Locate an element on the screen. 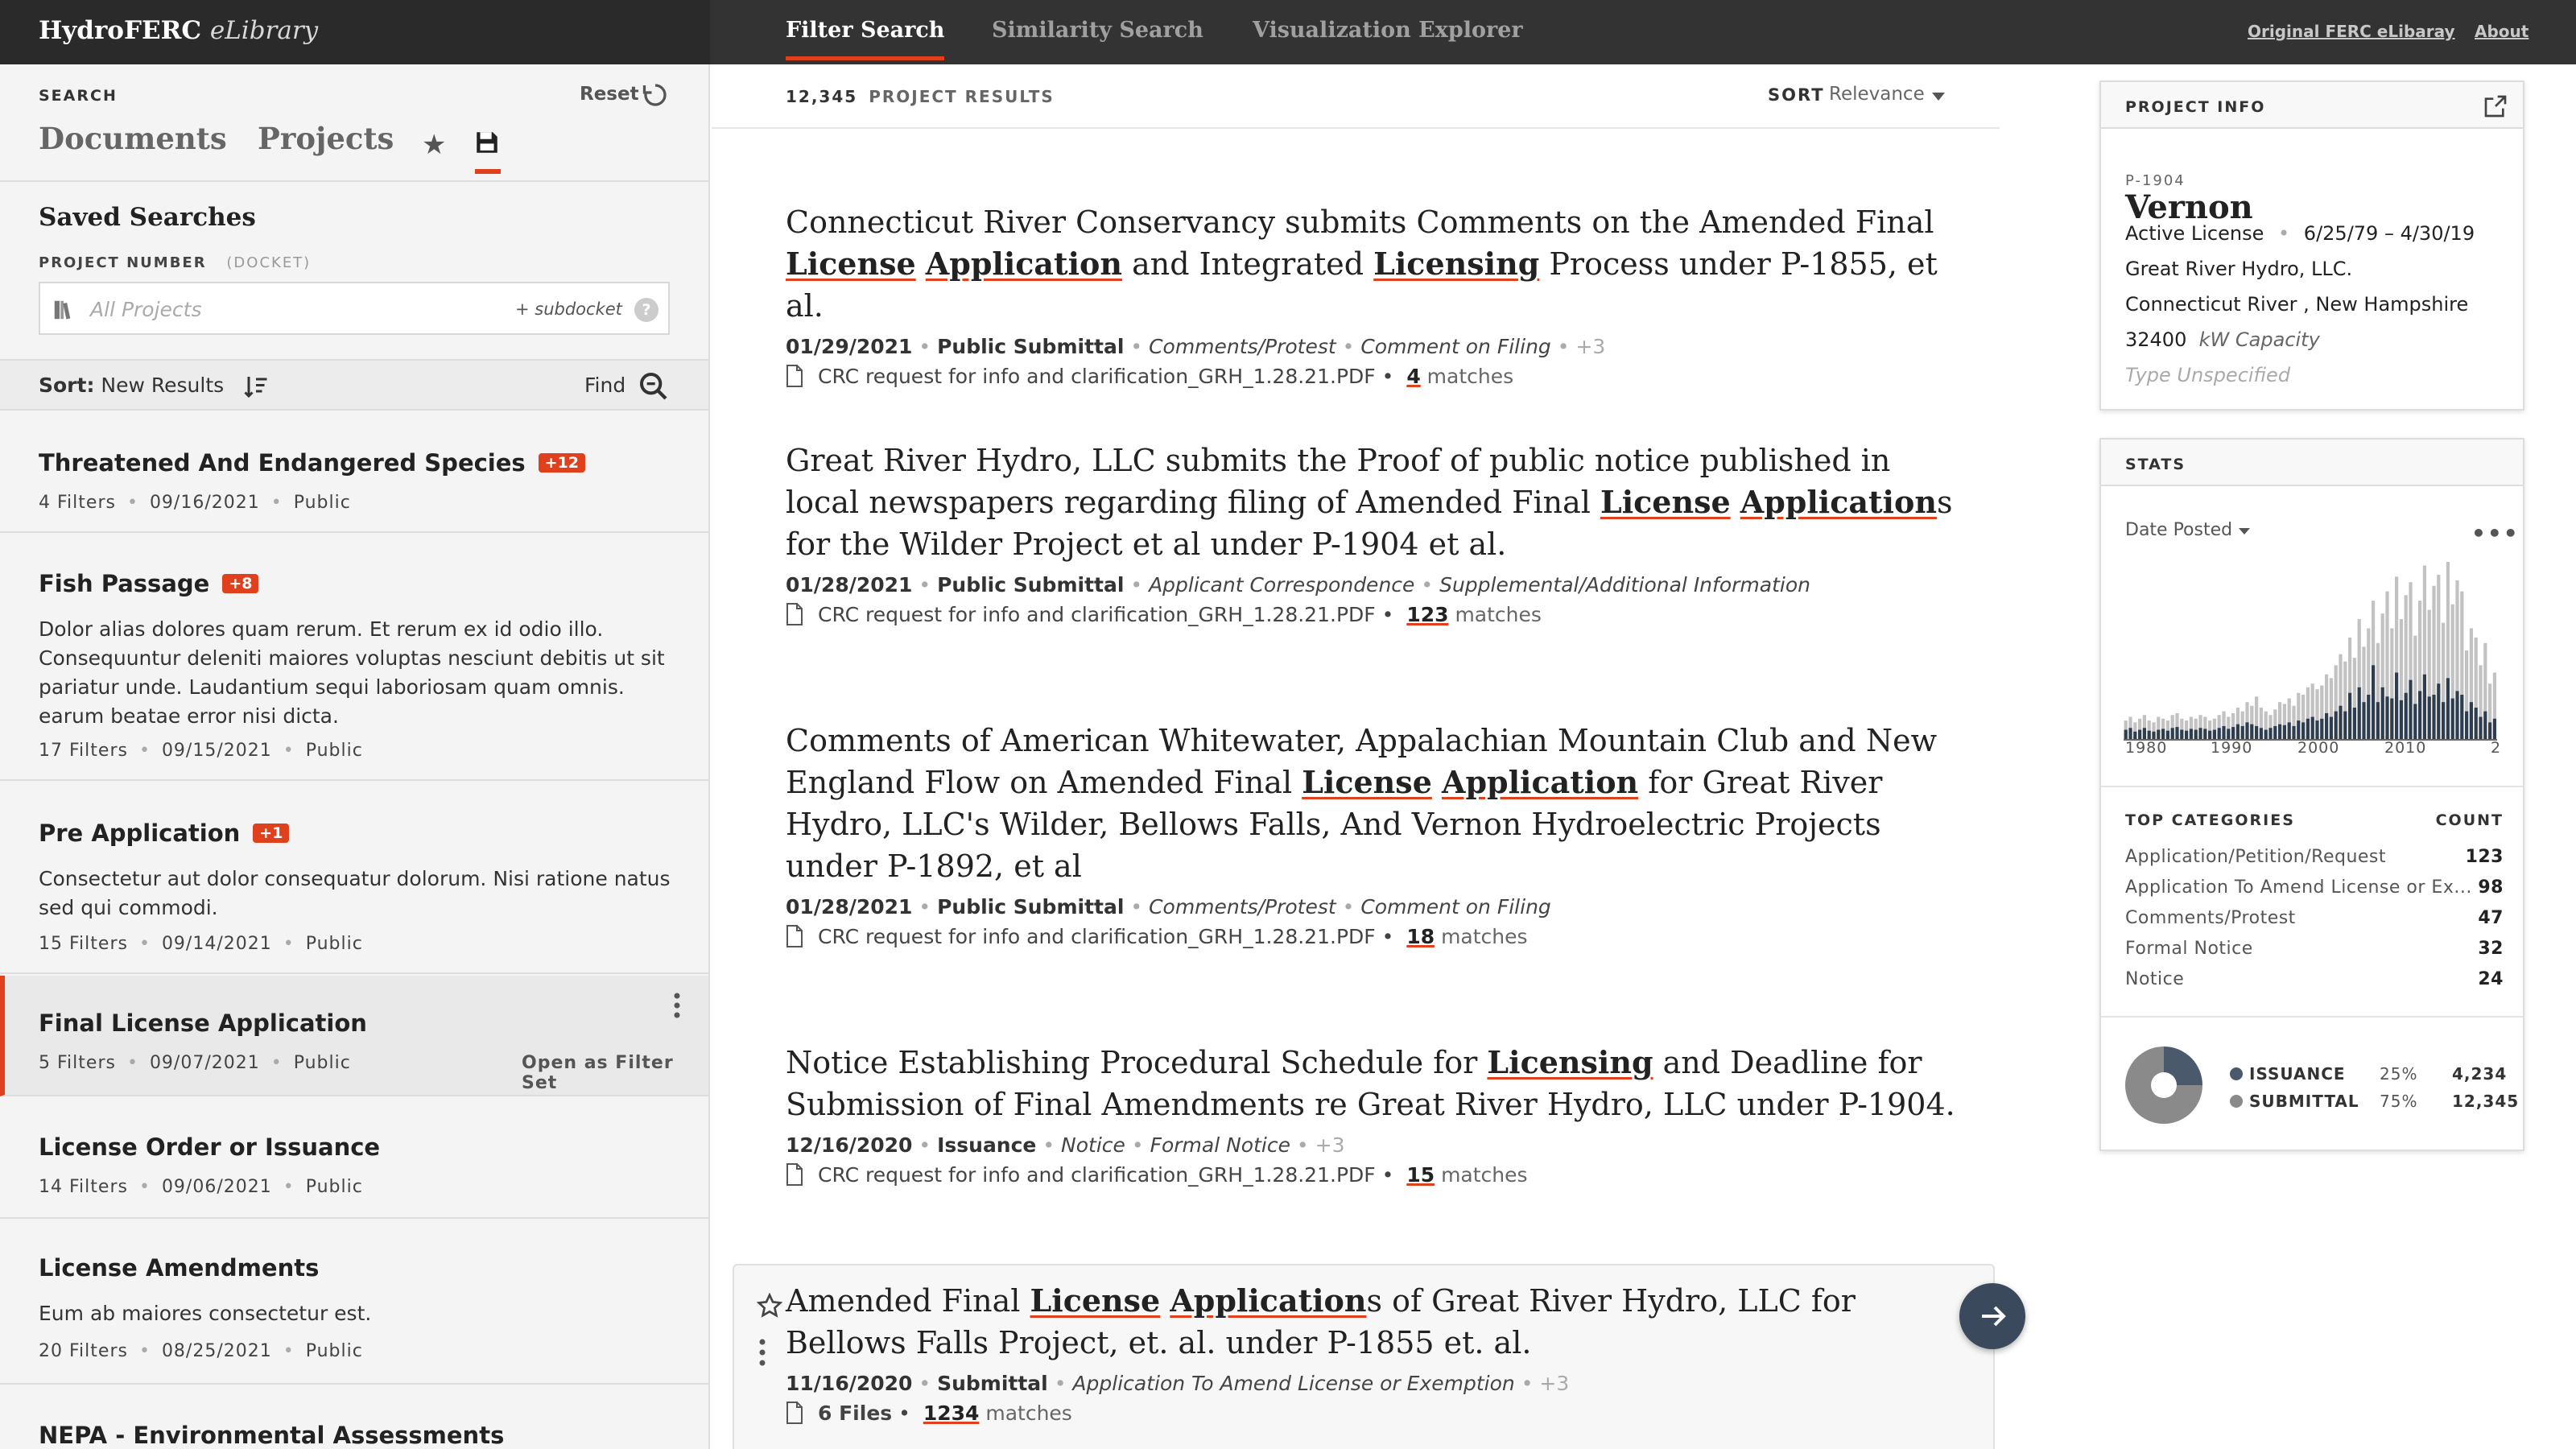 This screenshot has width=2576, height=1449. nav-filter-search: Filter Search is located at coordinates (865, 39).